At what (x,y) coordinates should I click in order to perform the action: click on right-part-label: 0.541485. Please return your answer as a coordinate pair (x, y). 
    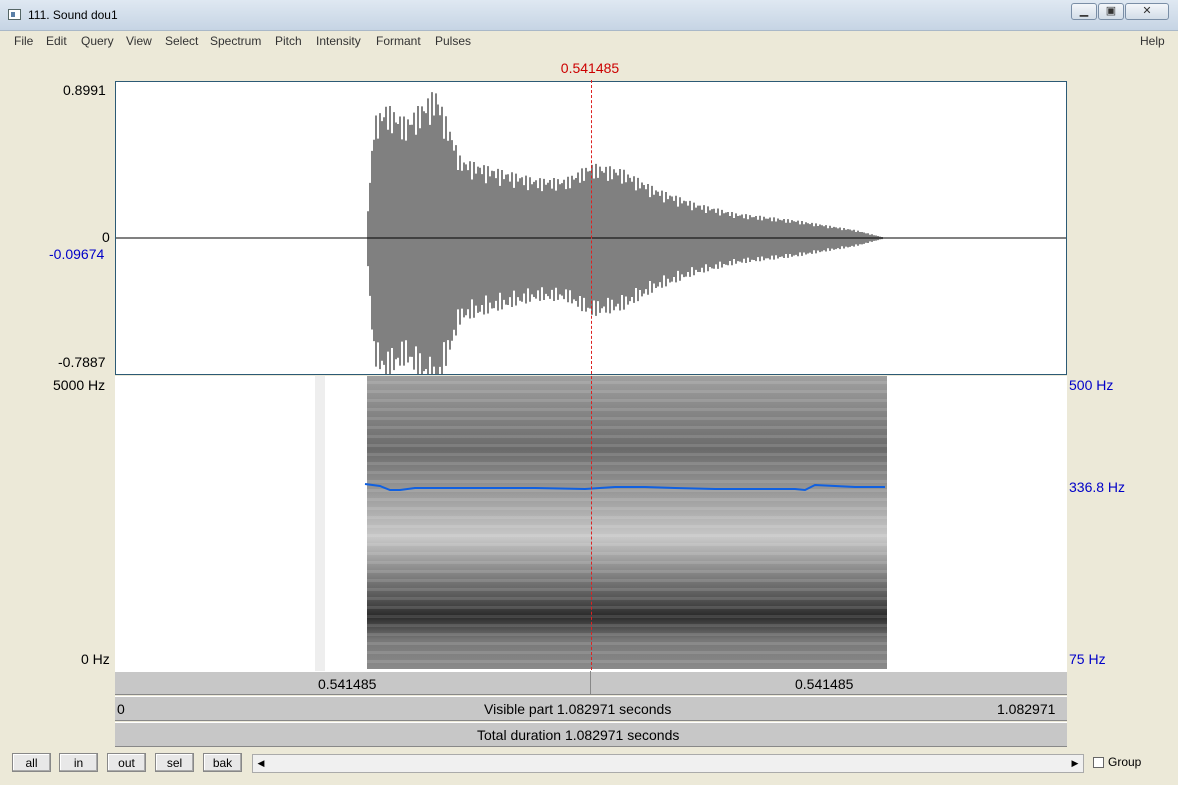
    Looking at the image, I should click on (824, 684).